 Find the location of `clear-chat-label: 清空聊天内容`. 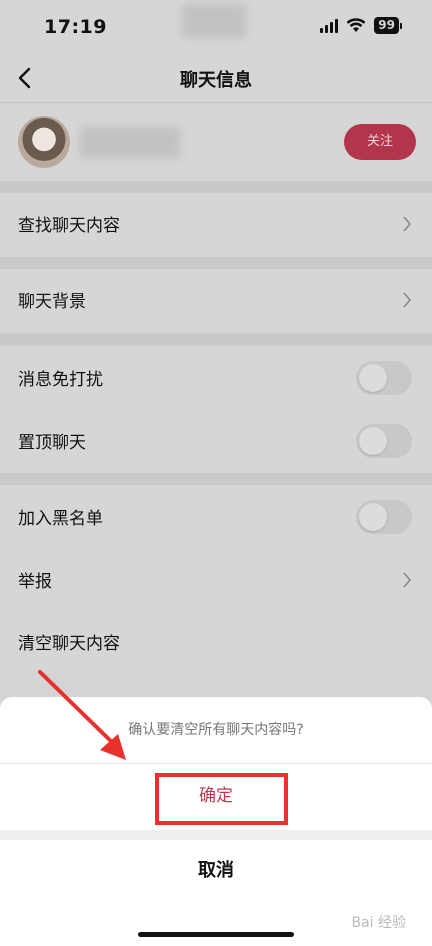

clear-chat-label: 清空聊天内容 is located at coordinates (69, 644).